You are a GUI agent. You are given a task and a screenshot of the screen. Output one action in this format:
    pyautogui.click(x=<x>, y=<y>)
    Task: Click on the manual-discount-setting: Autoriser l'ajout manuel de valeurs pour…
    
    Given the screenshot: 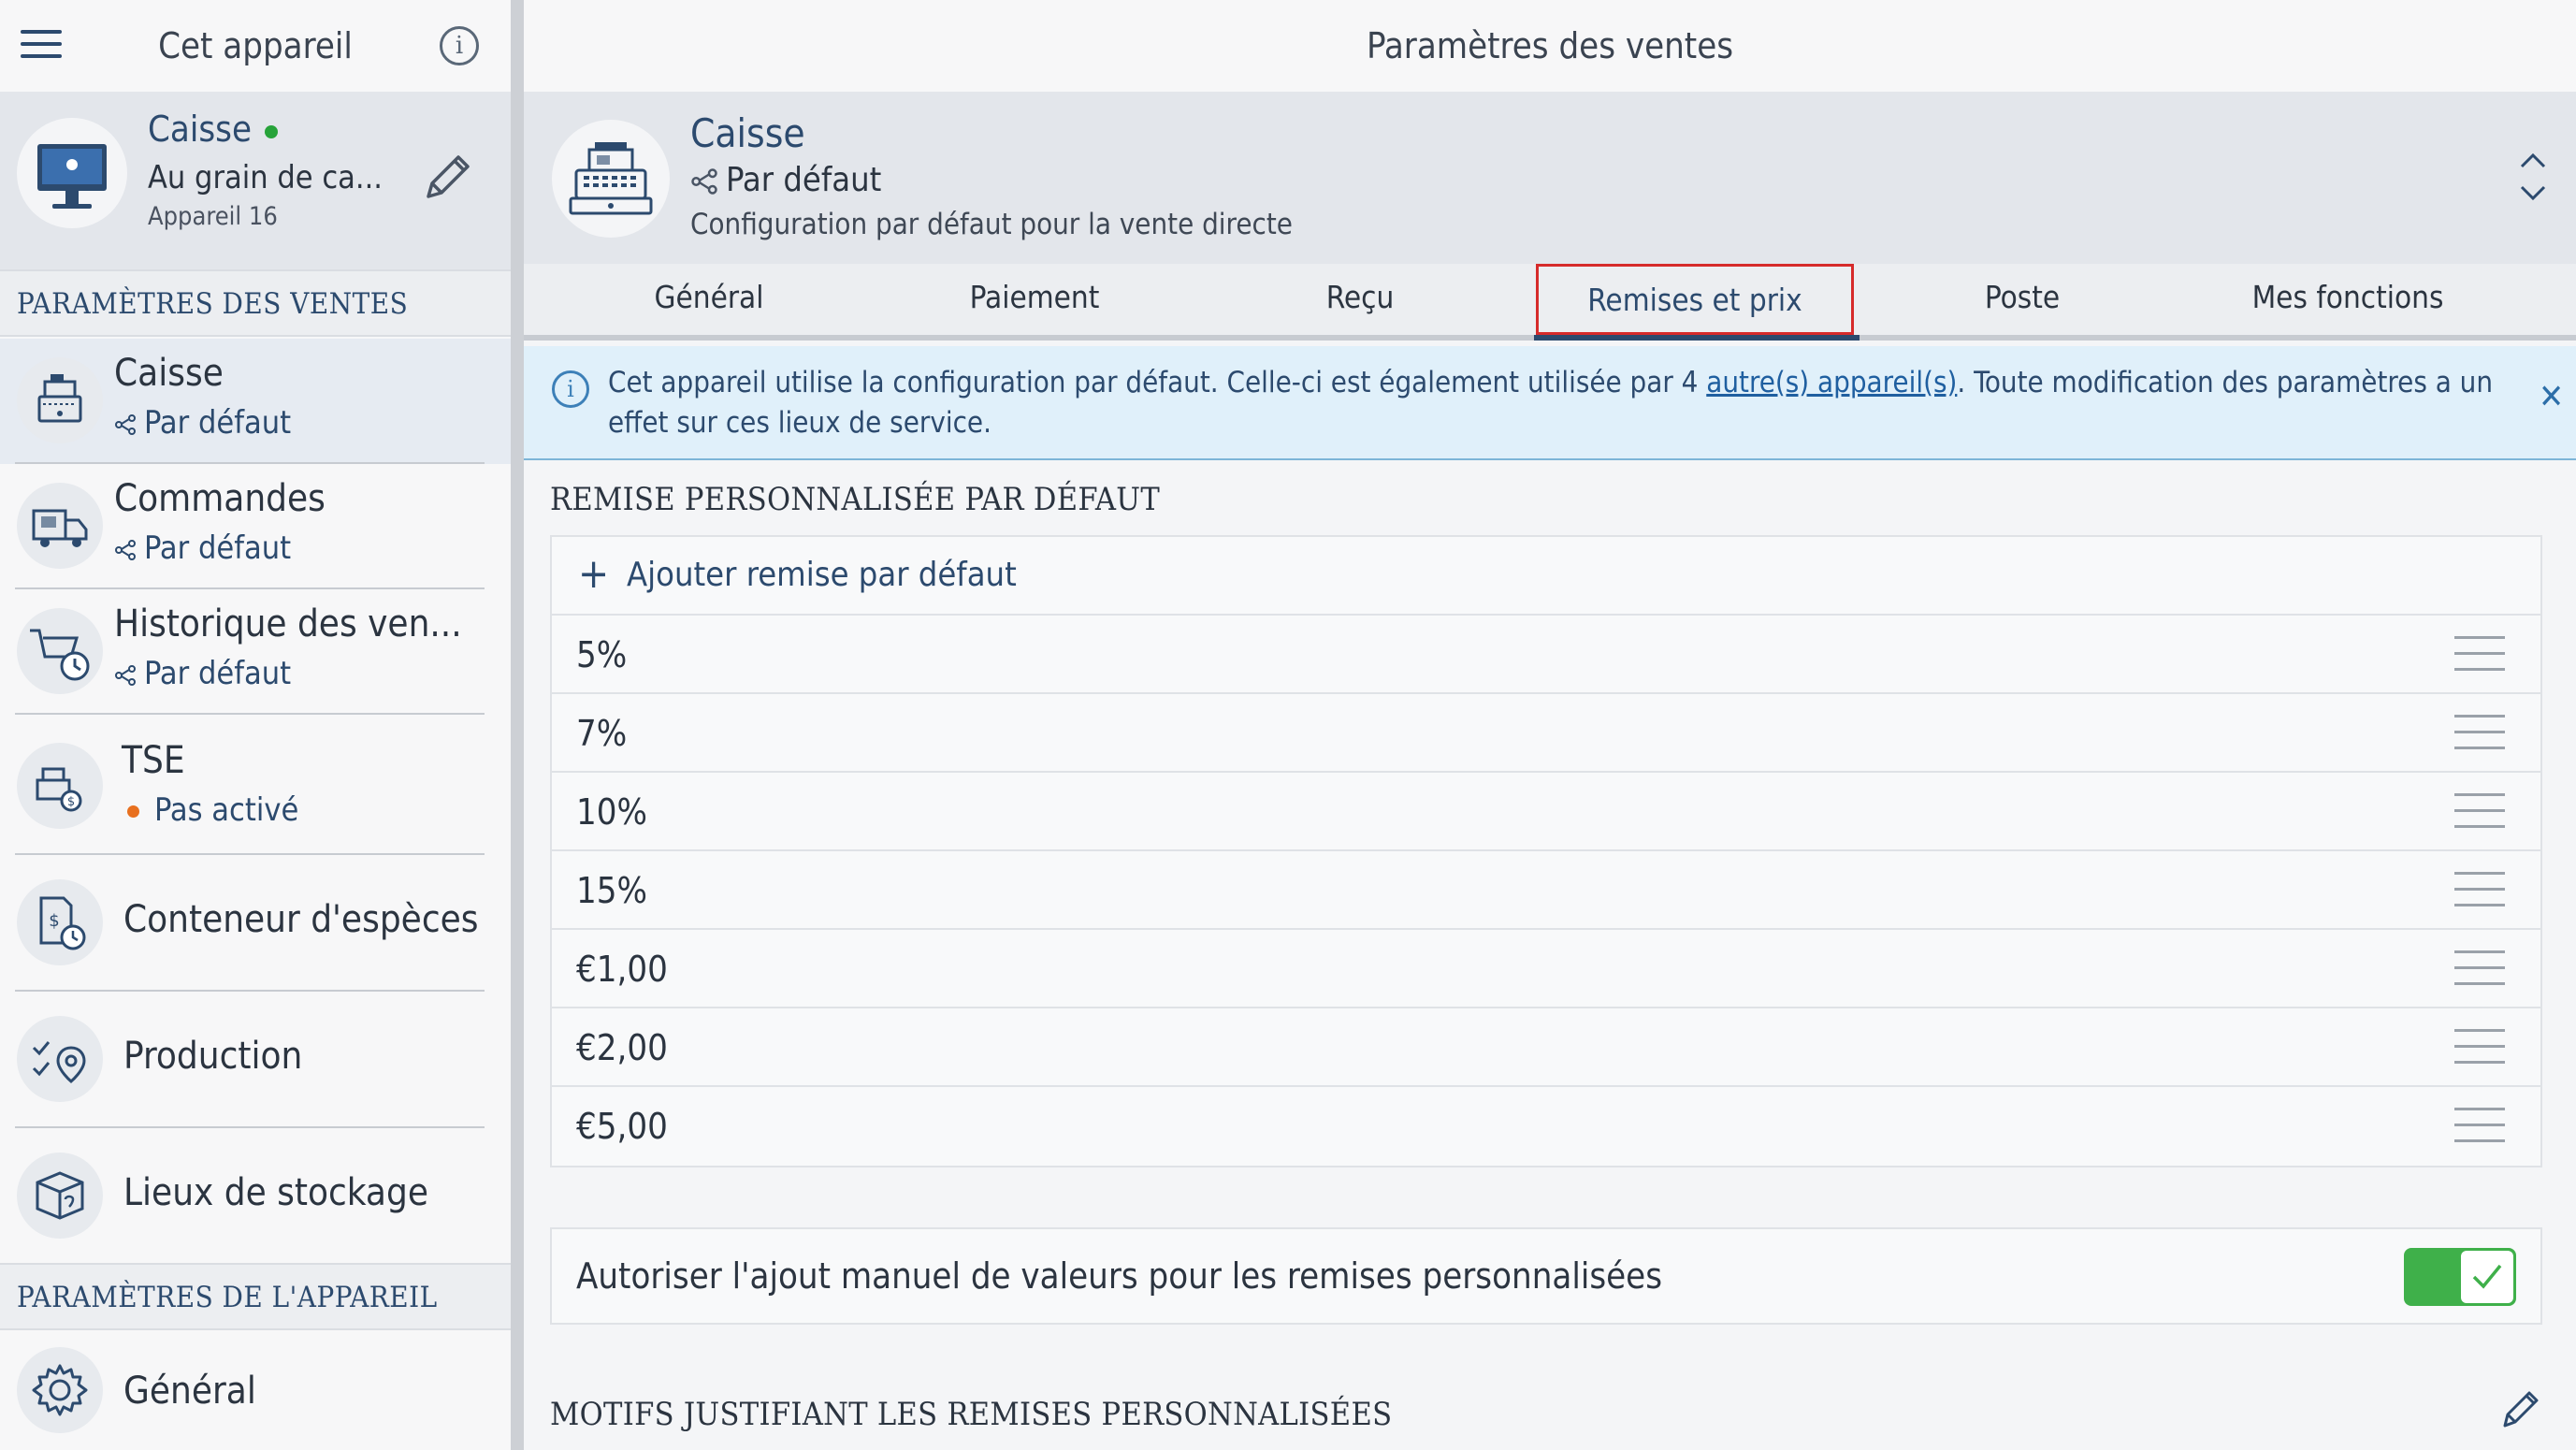 What is the action you would take?
    pyautogui.click(x=1546, y=1276)
    